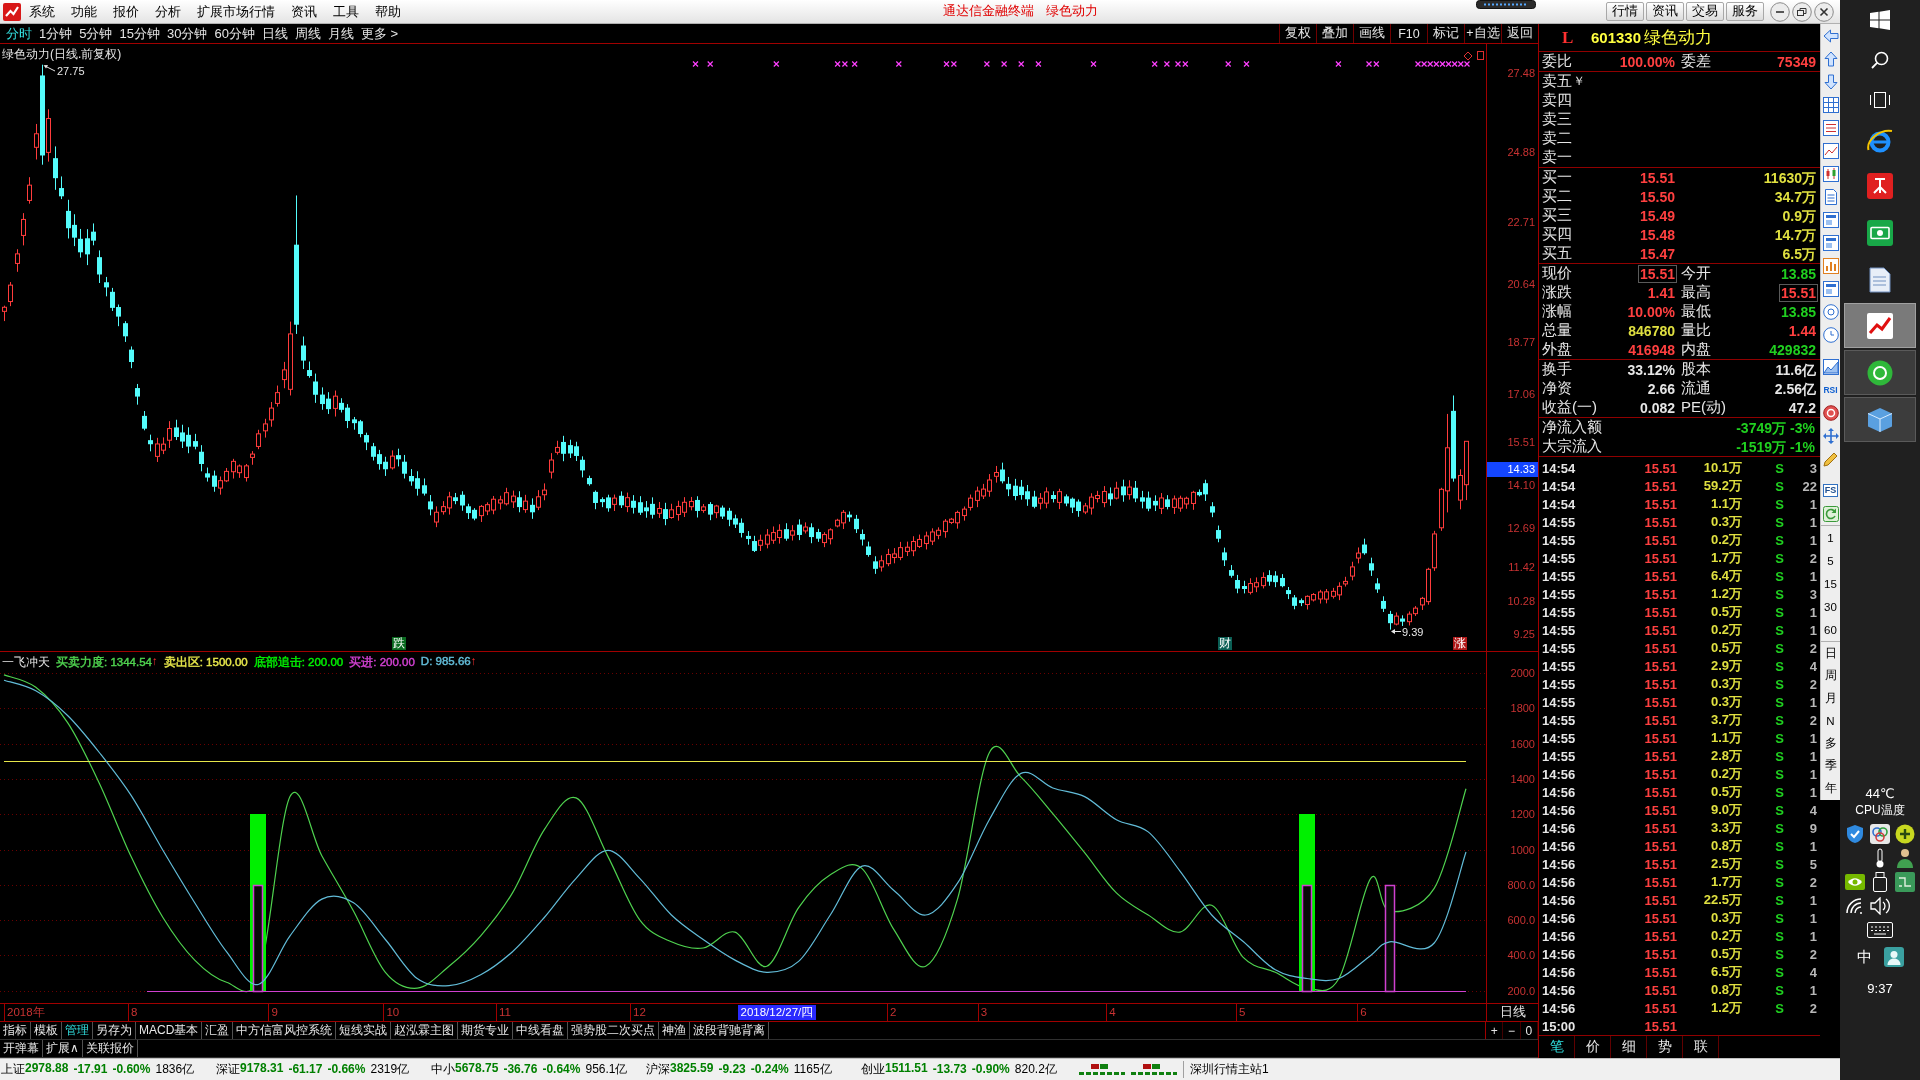  Describe the element at coordinates (1830, 81) in the screenshot. I see `down-arrow-icon` at that location.